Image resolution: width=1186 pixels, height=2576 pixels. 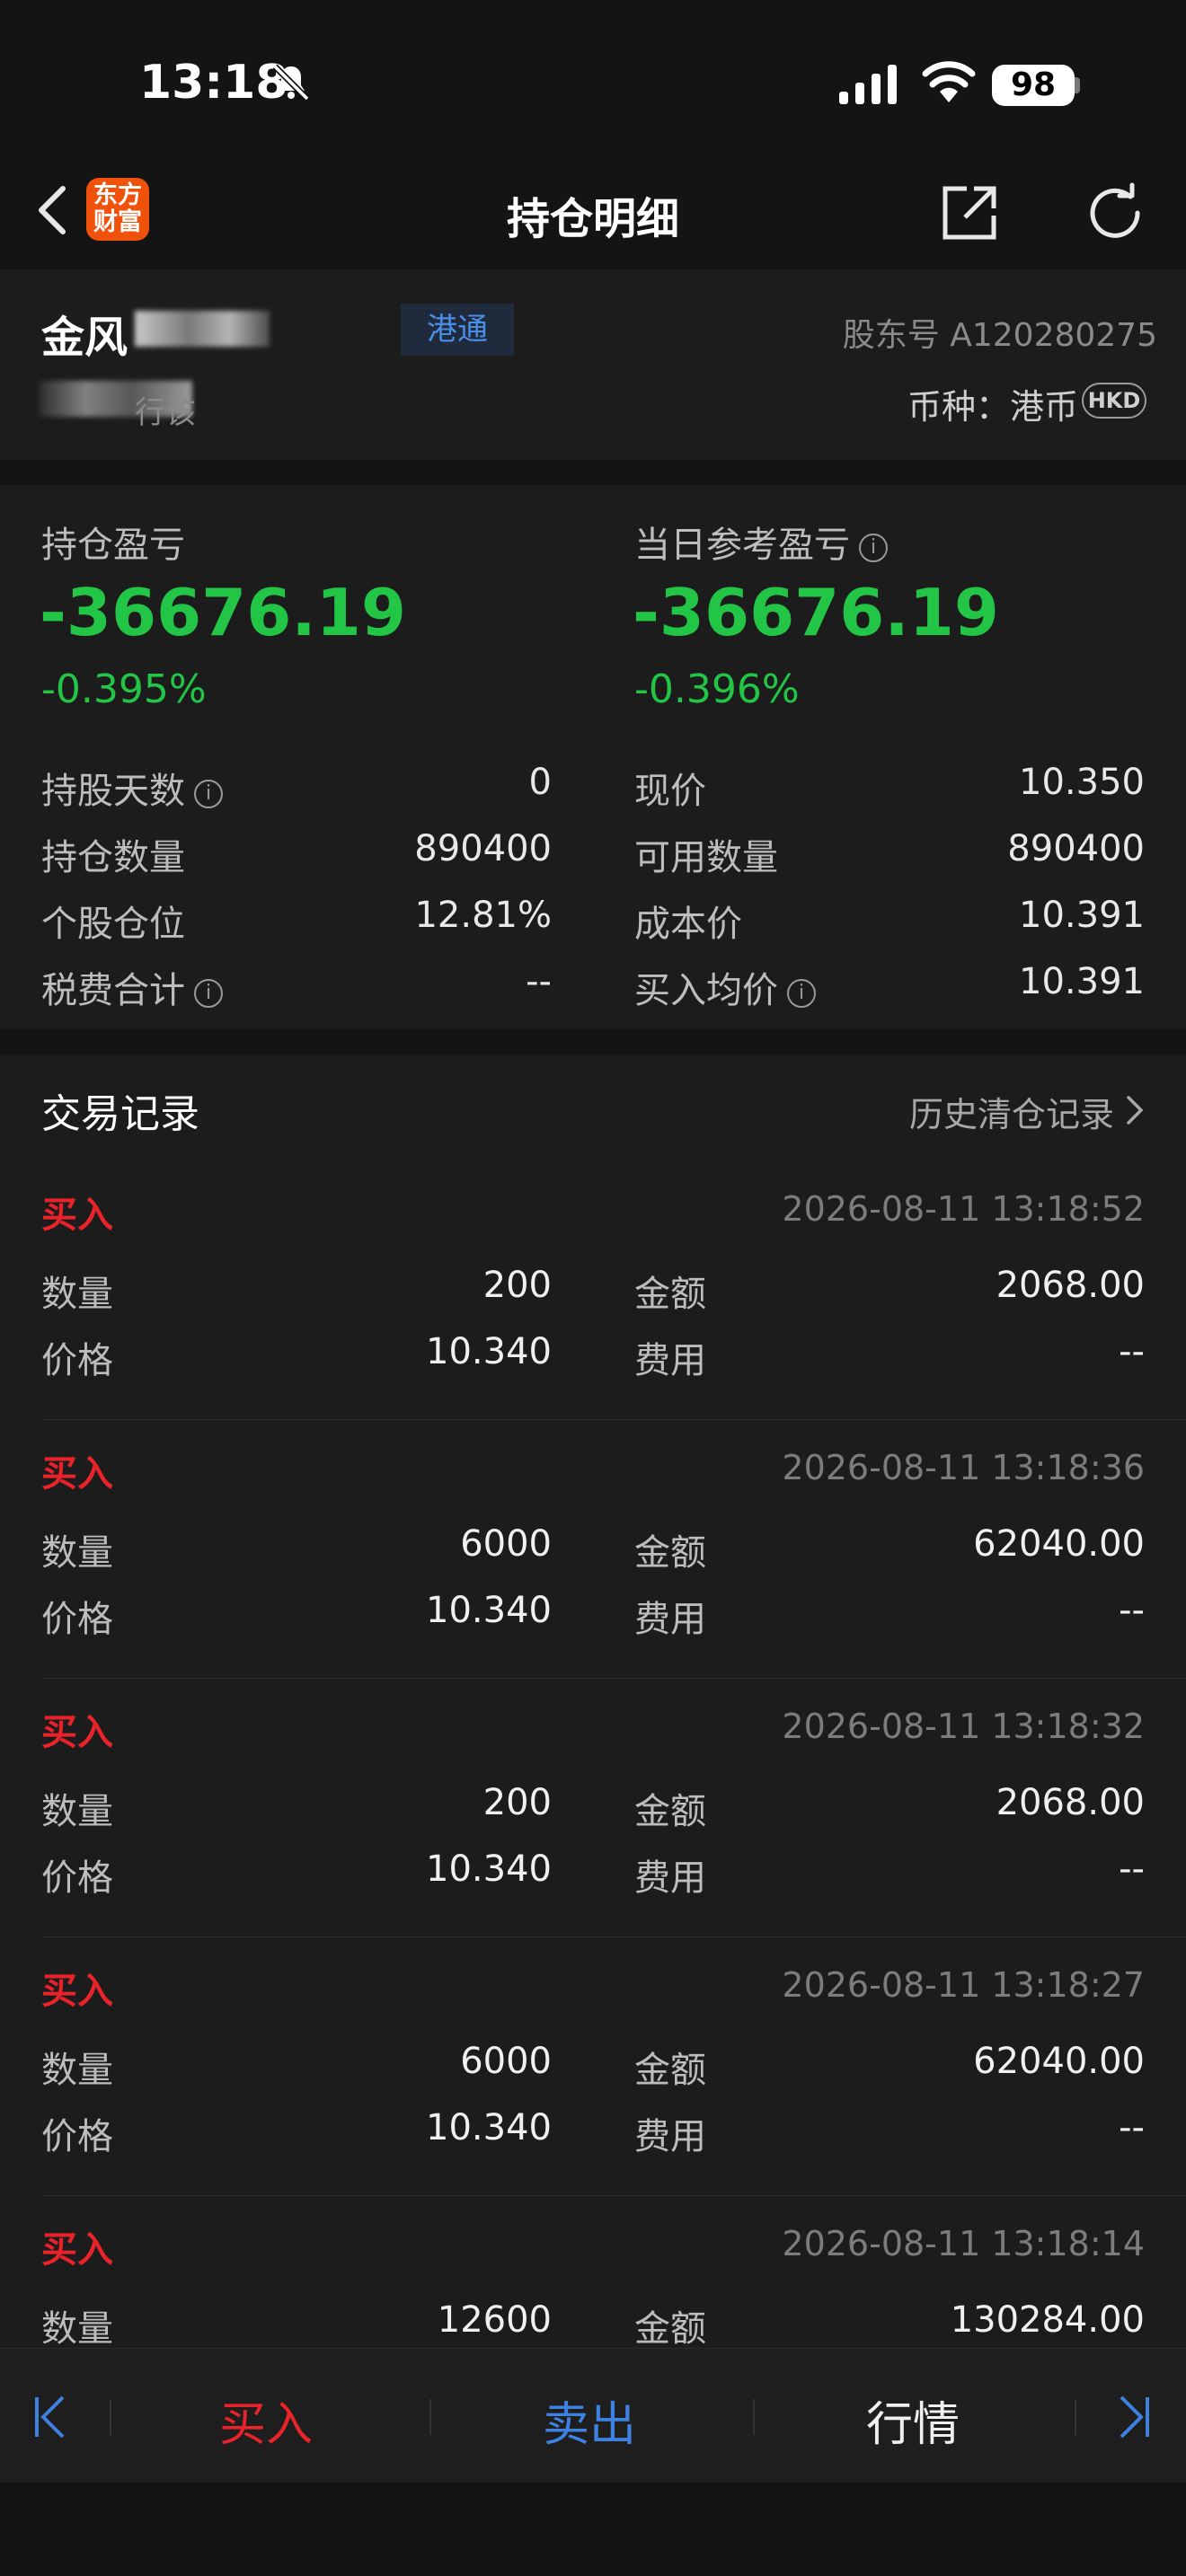 I want to click on metric-hold-days-value: 0, so click(x=540, y=782).